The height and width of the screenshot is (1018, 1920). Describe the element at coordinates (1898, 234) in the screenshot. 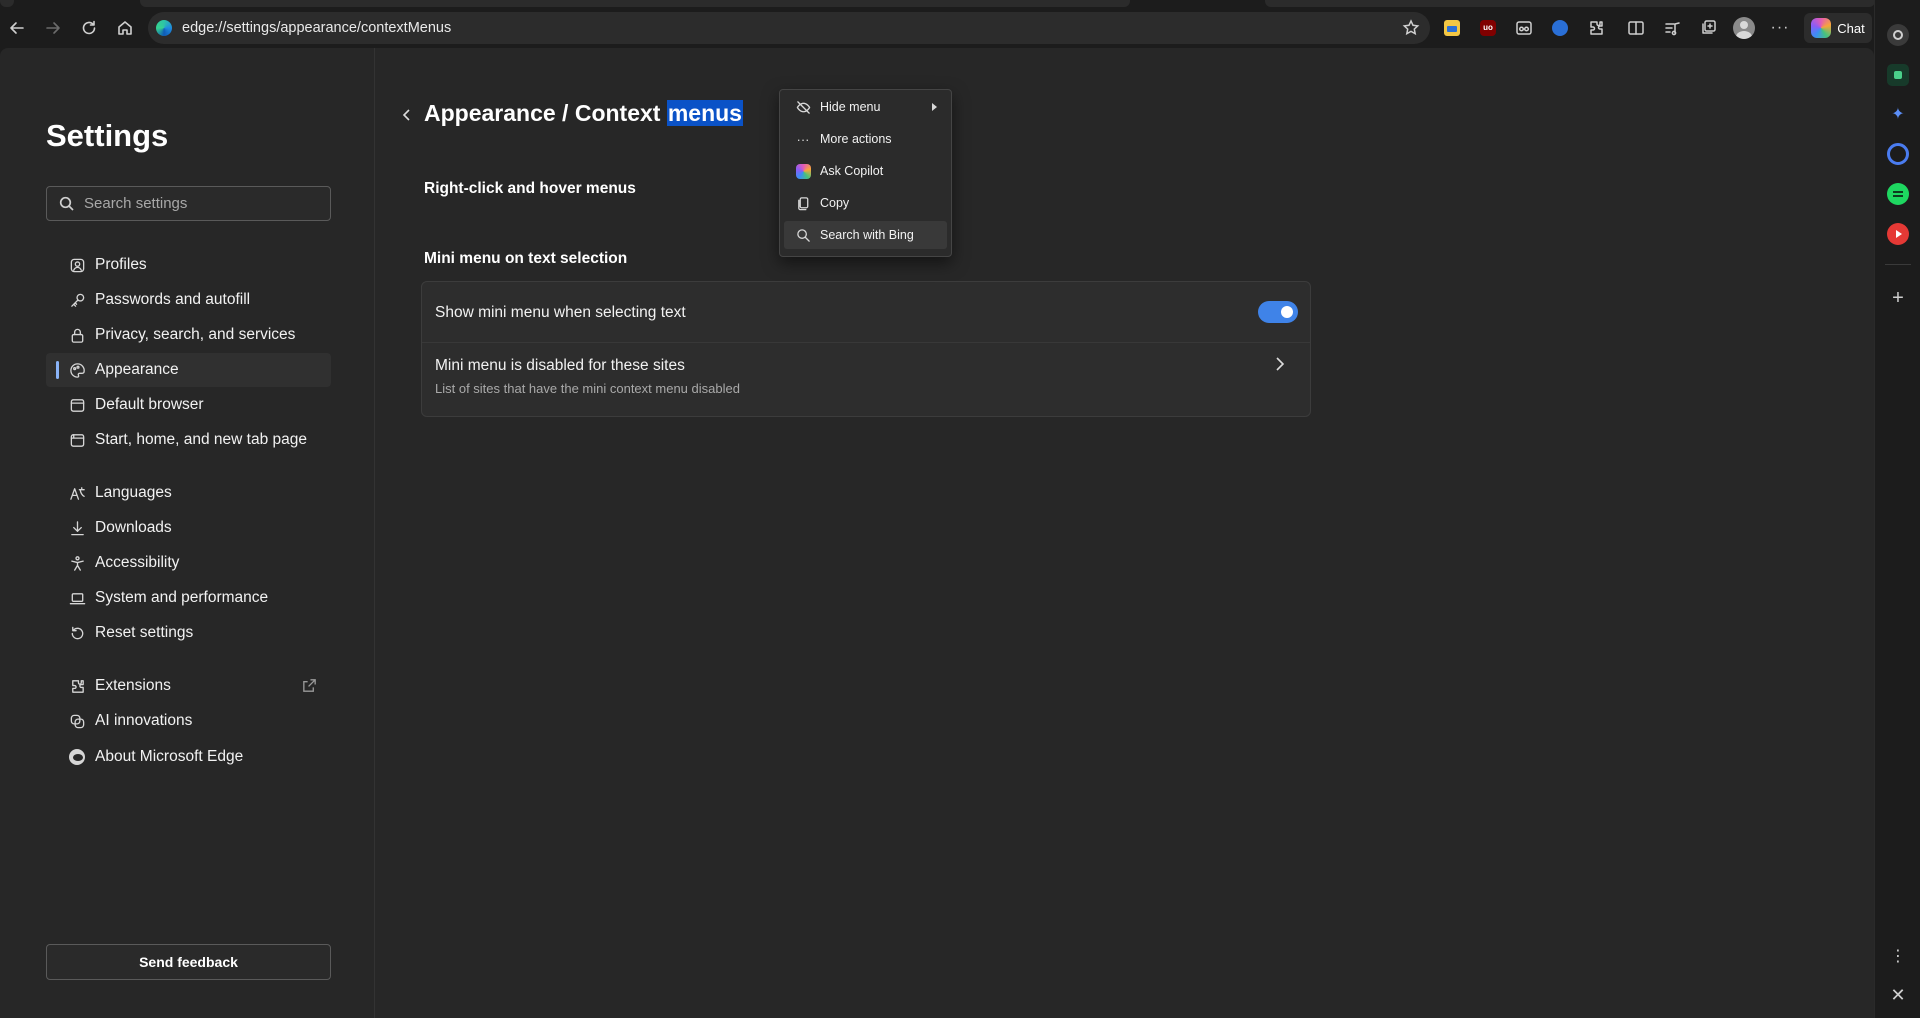

I see `youtube-music-icon` at that location.